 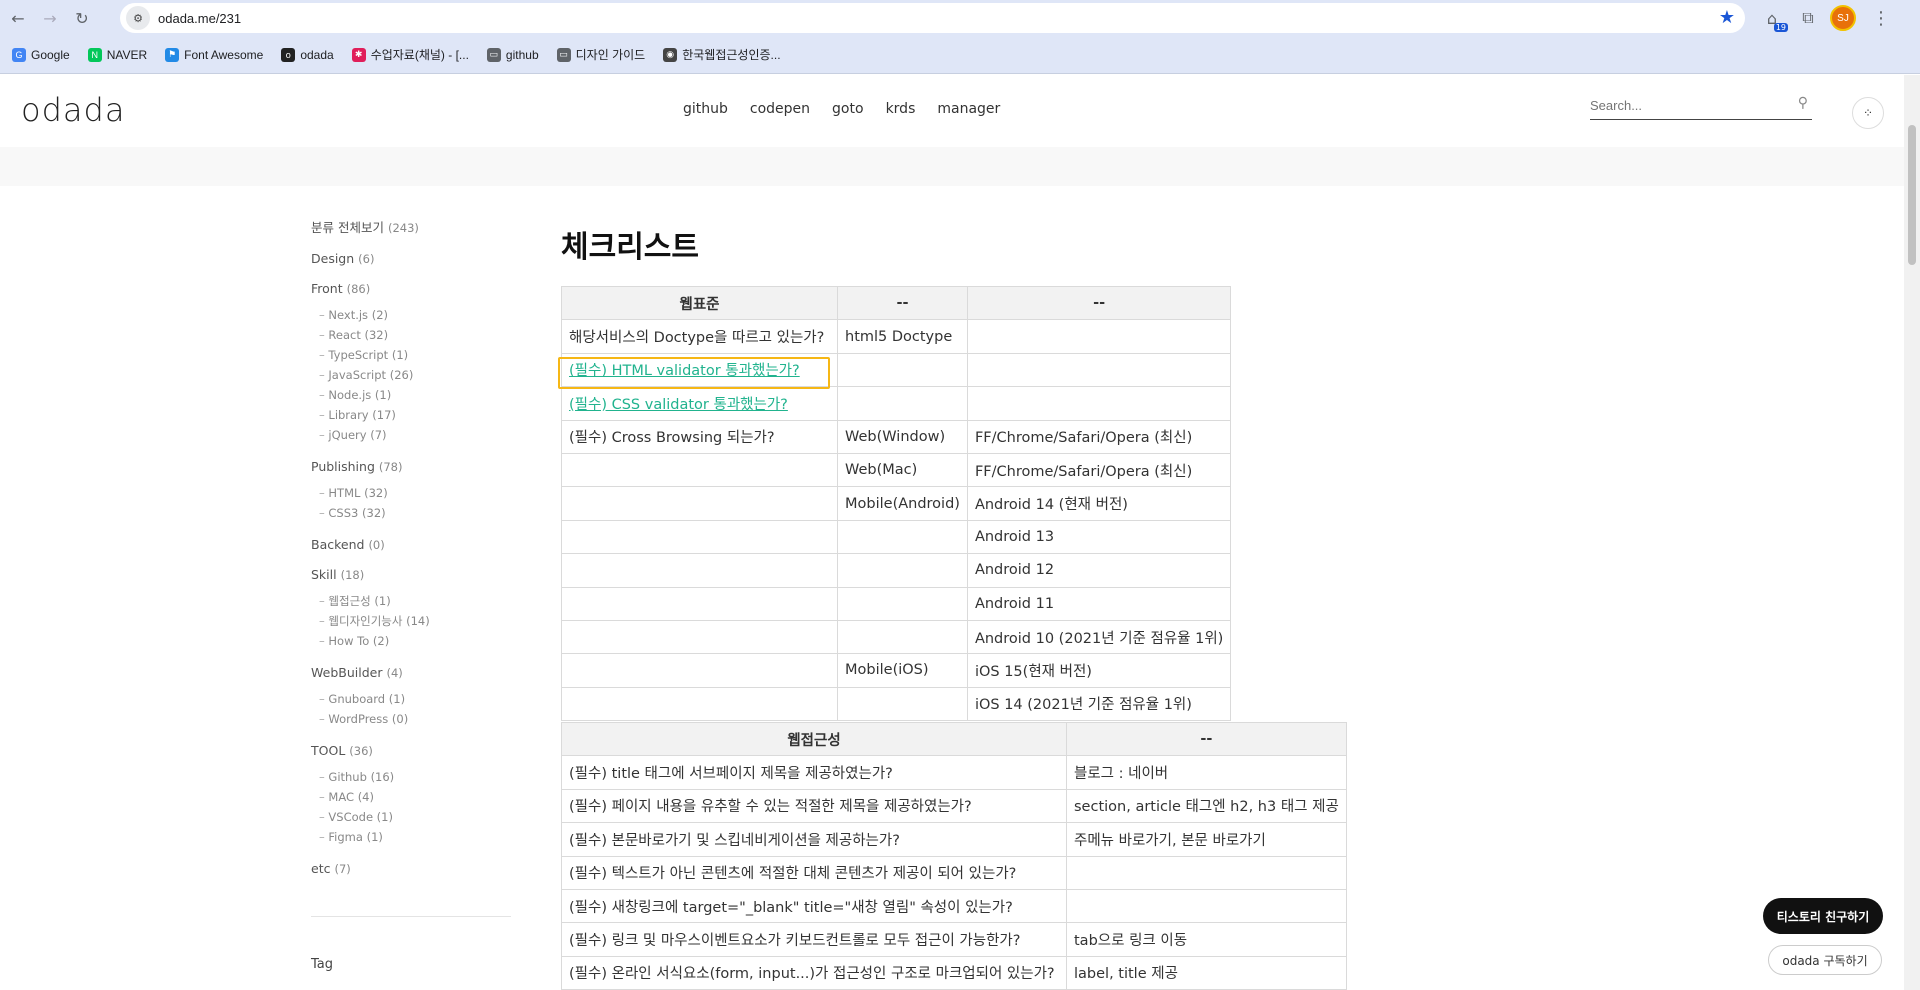 What do you see at coordinates (1823, 916) in the screenshot?
I see `friend-button: 티스토리 친구하기` at bounding box center [1823, 916].